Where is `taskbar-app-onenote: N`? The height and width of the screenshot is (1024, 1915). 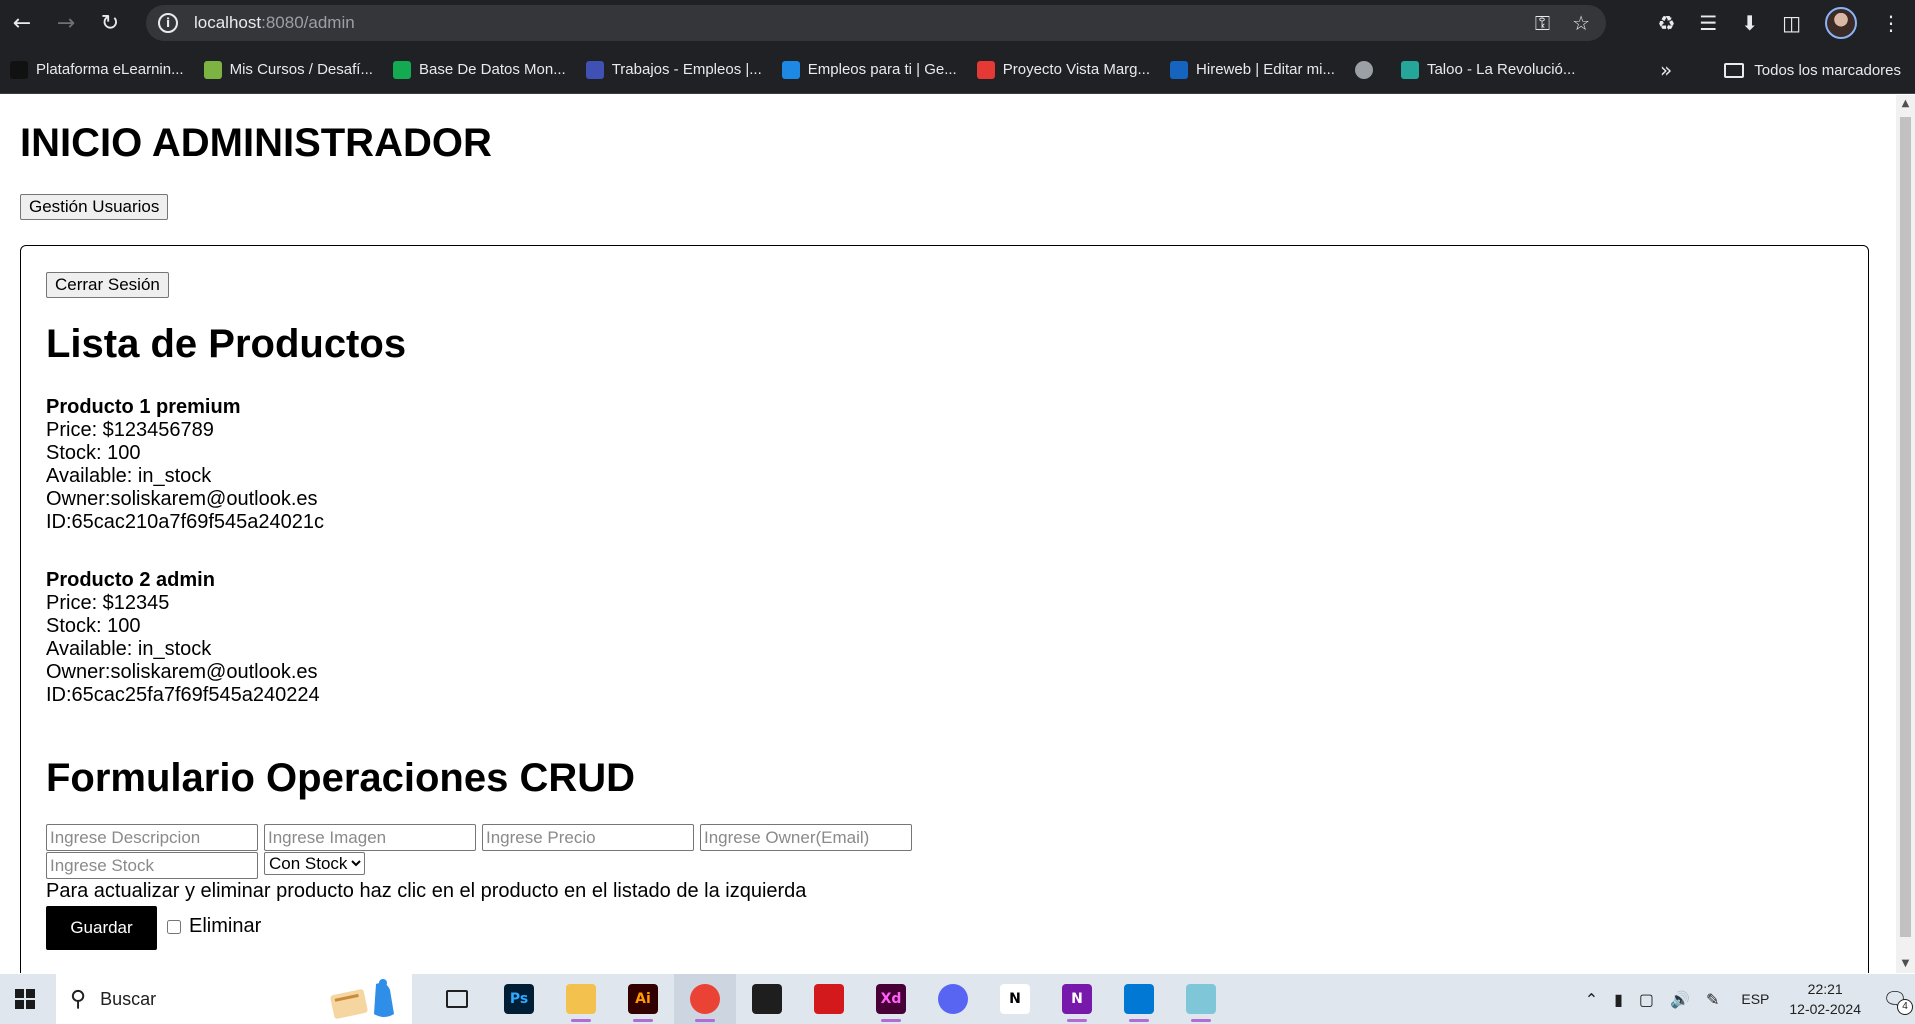
taskbar-app-onenote: N is located at coordinates (1077, 999).